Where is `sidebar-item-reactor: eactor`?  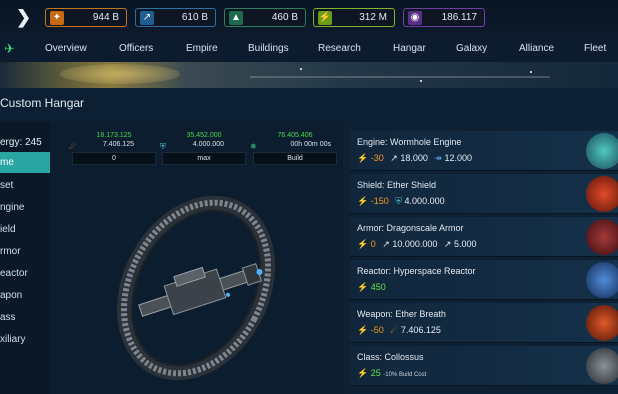
sidebar-item-reactor: eactor is located at coordinates (25, 273).